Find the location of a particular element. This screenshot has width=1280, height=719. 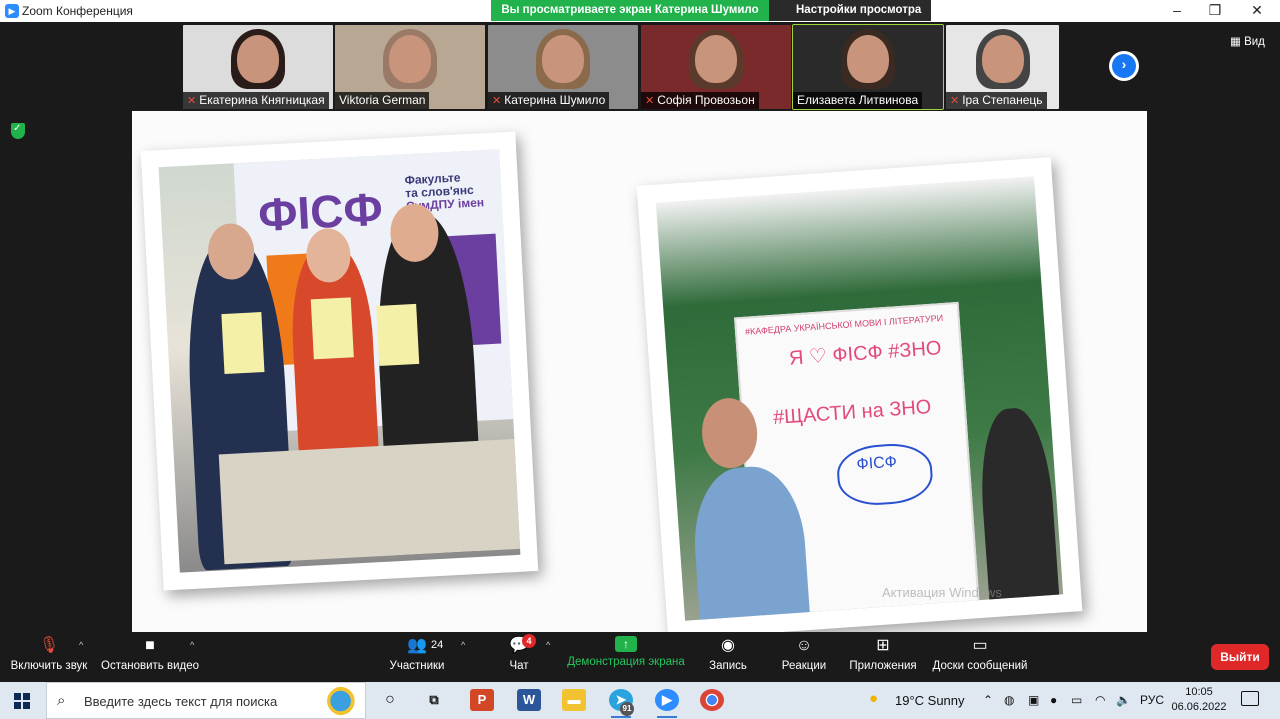

participant-name: Катерина Шумило is located at coordinates (555, 100).